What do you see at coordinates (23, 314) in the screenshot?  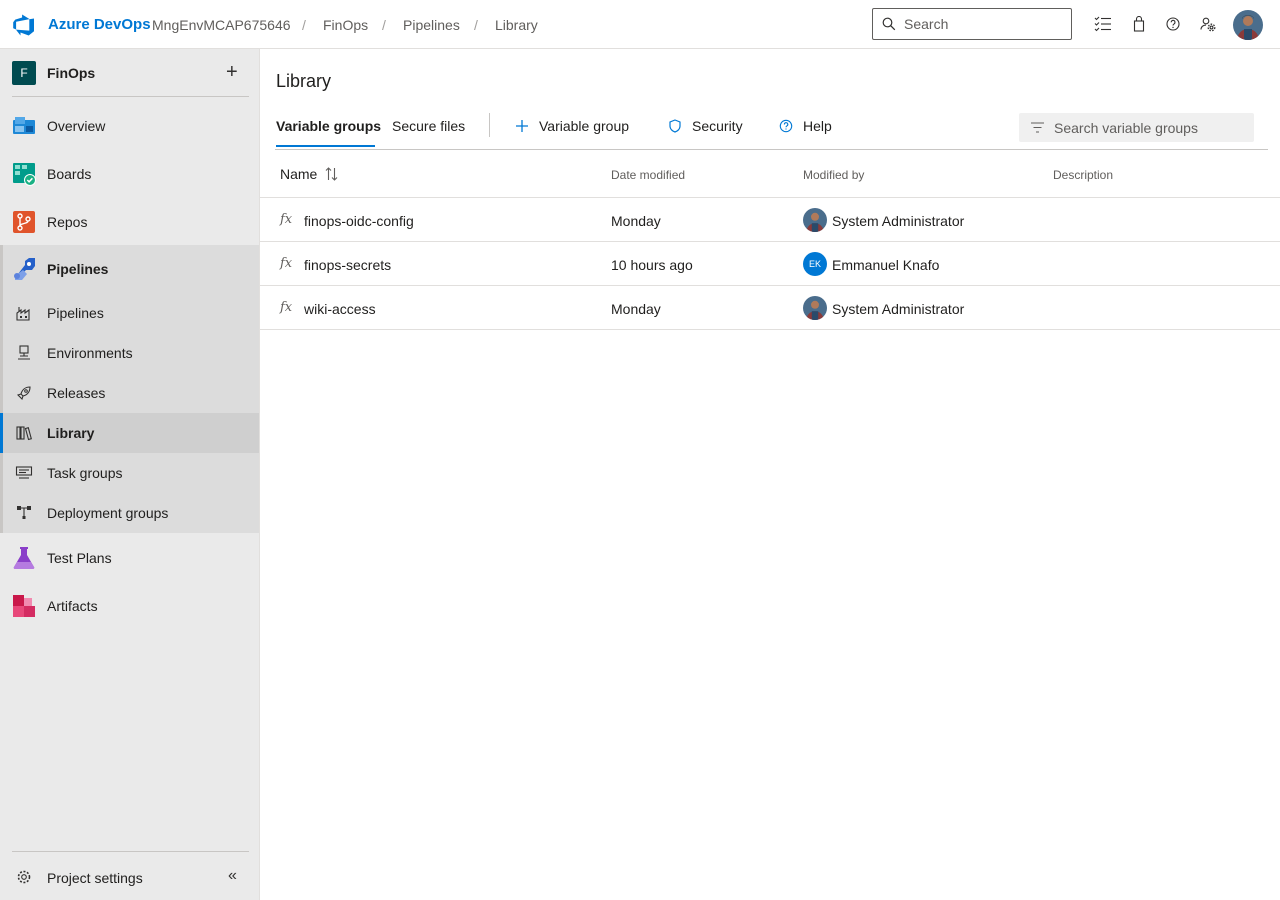 I see `pipeline-build-icon` at bounding box center [23, 314].